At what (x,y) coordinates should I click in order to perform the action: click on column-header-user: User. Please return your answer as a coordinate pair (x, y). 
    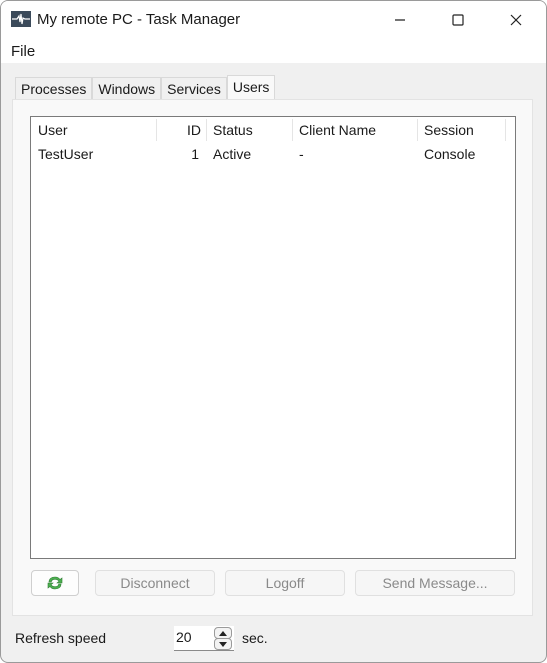
    Looking at the image, I should click on (53, 130).